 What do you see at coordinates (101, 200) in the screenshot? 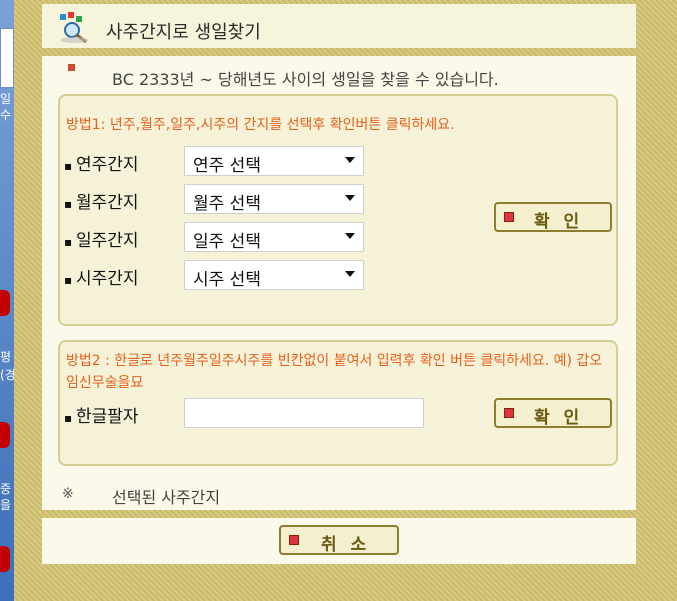
I see `month-pillar-label: 월주간지` at bounding box center [101, 200].